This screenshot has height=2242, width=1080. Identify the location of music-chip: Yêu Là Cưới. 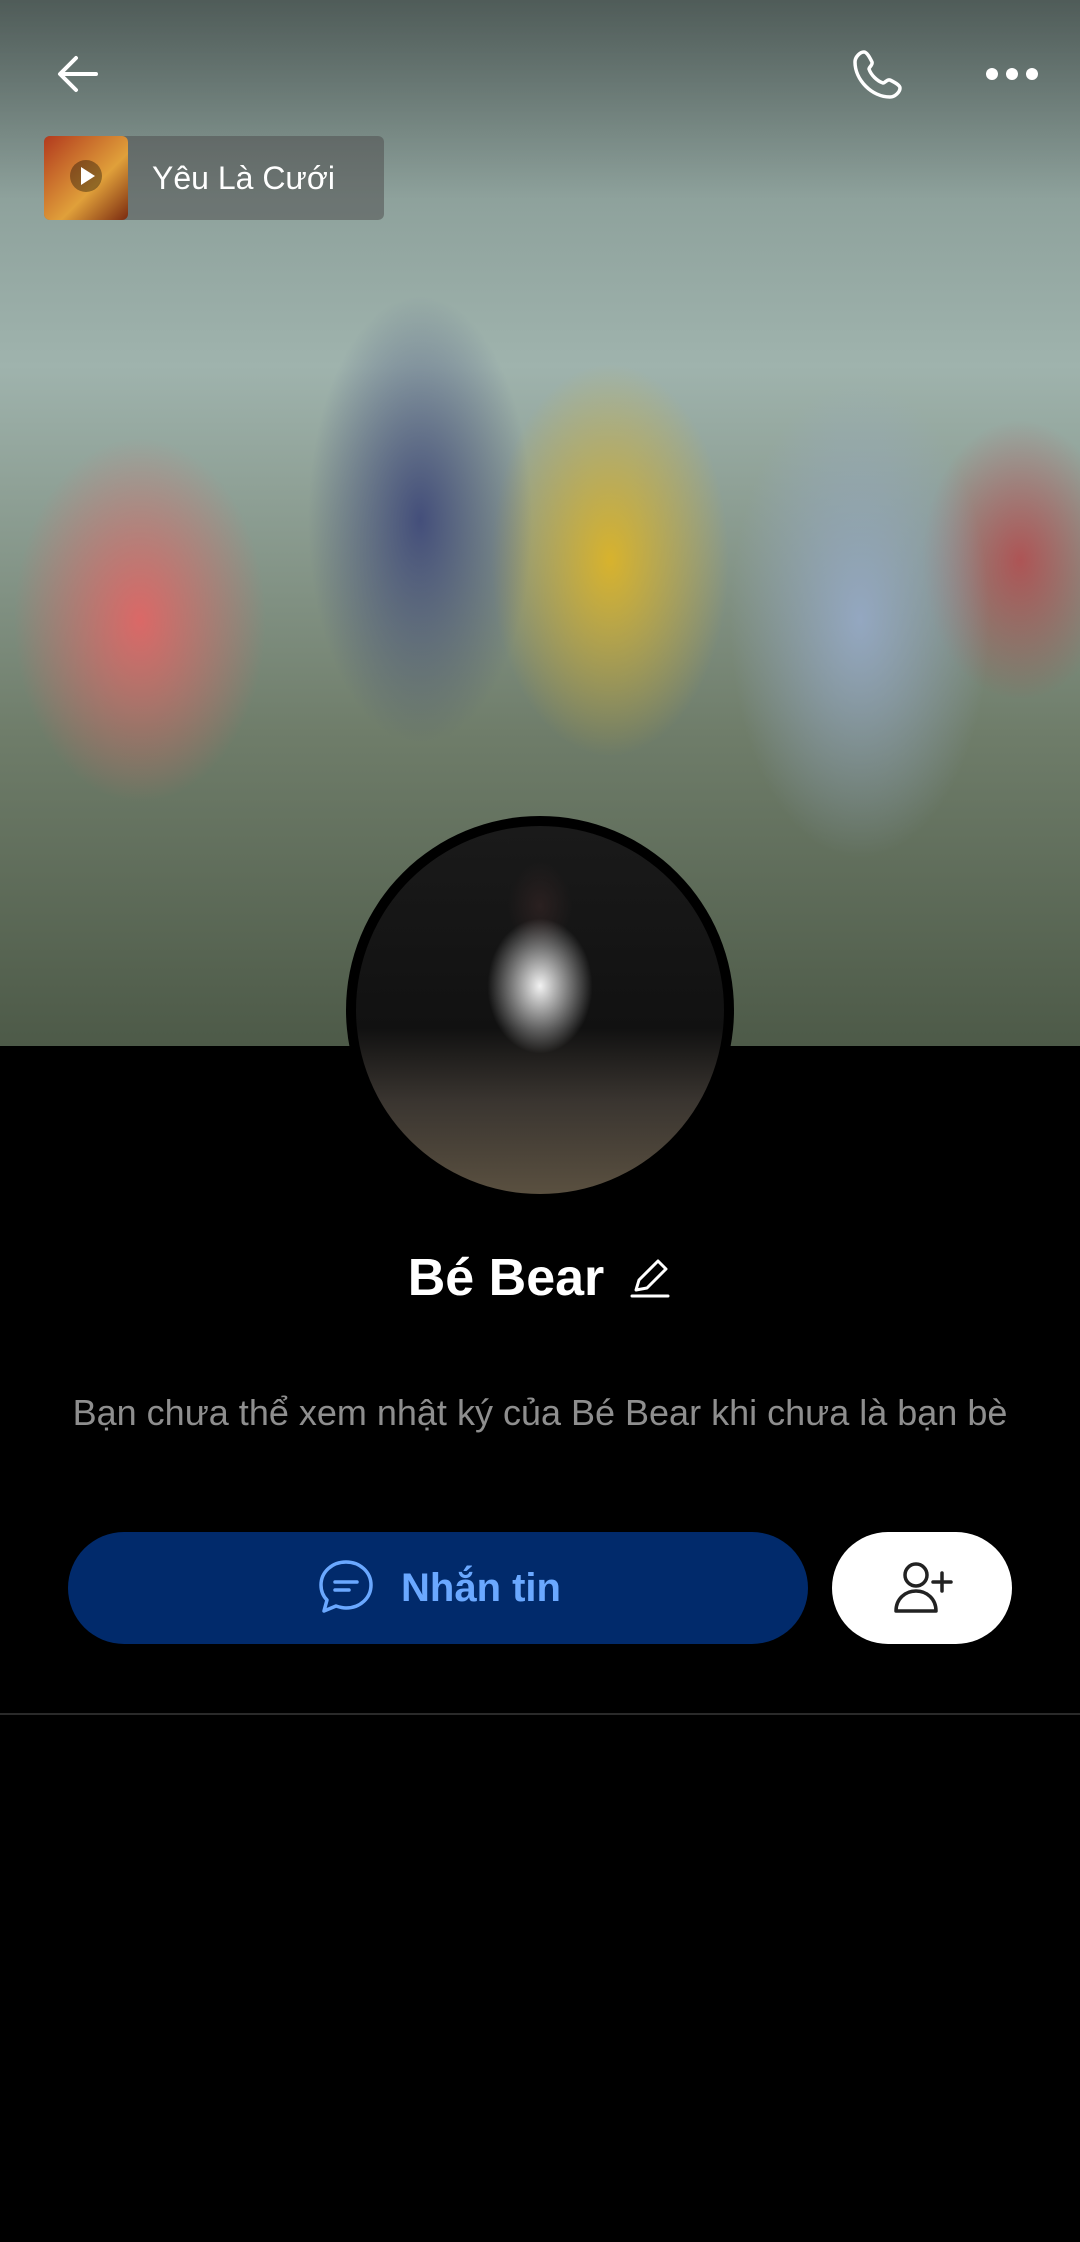
(214, 178).